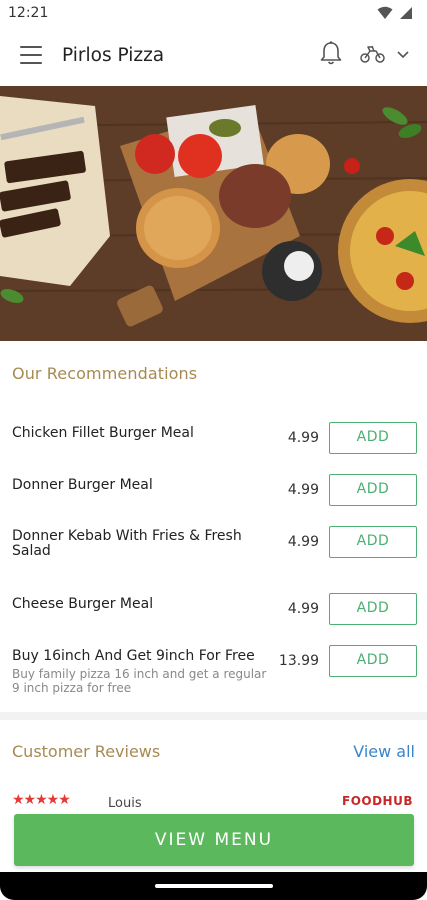  What do you see at coordinates (214, 840) in the screenshot?
I see `view-menu-button: VIEW MENU` at bounding box center [214, 840].